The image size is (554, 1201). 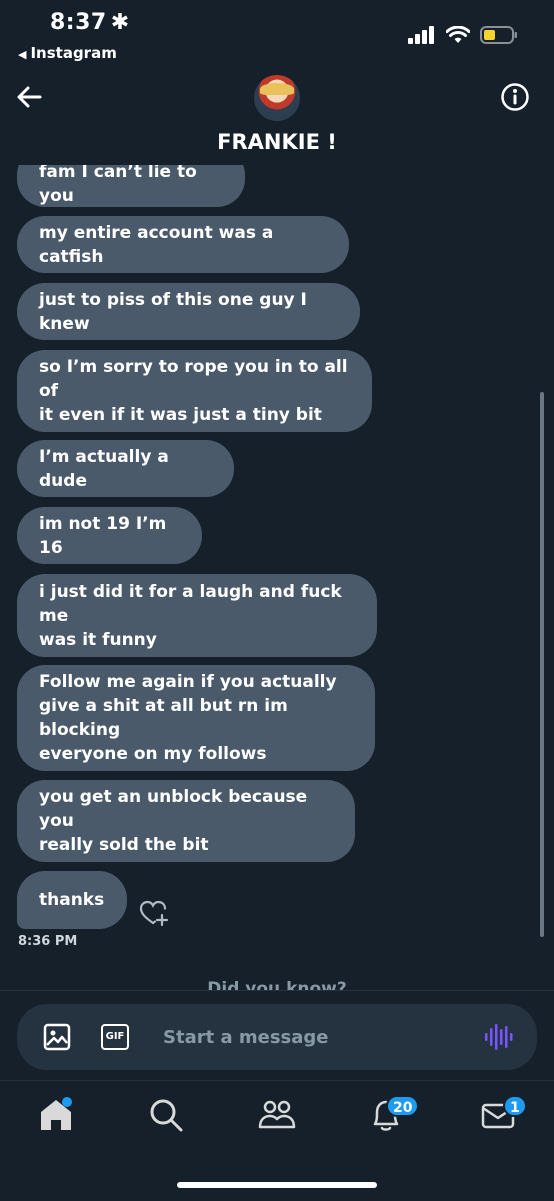 I want to click on conversation-header: FRANKIE !, so click(x=277, y=116).